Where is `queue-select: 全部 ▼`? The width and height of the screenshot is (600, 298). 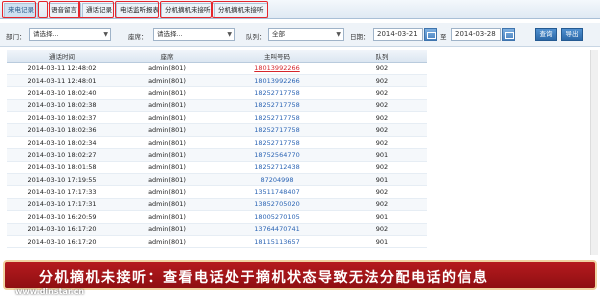 queue-select: 全部 ▼ is located at coordinates (306, 34).